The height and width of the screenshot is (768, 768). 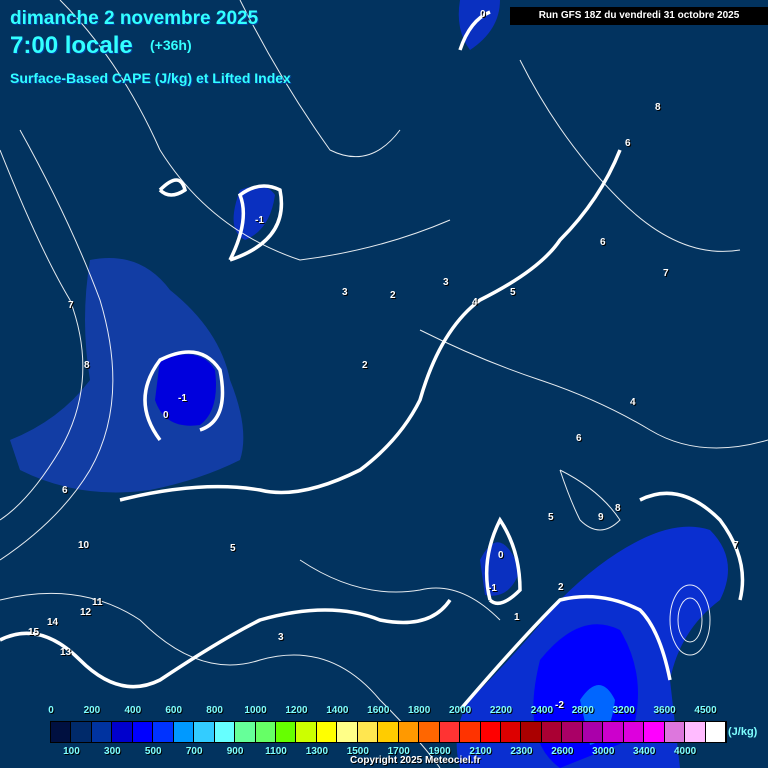 I want to click on li-label: 12, so click(x=86, y=612).